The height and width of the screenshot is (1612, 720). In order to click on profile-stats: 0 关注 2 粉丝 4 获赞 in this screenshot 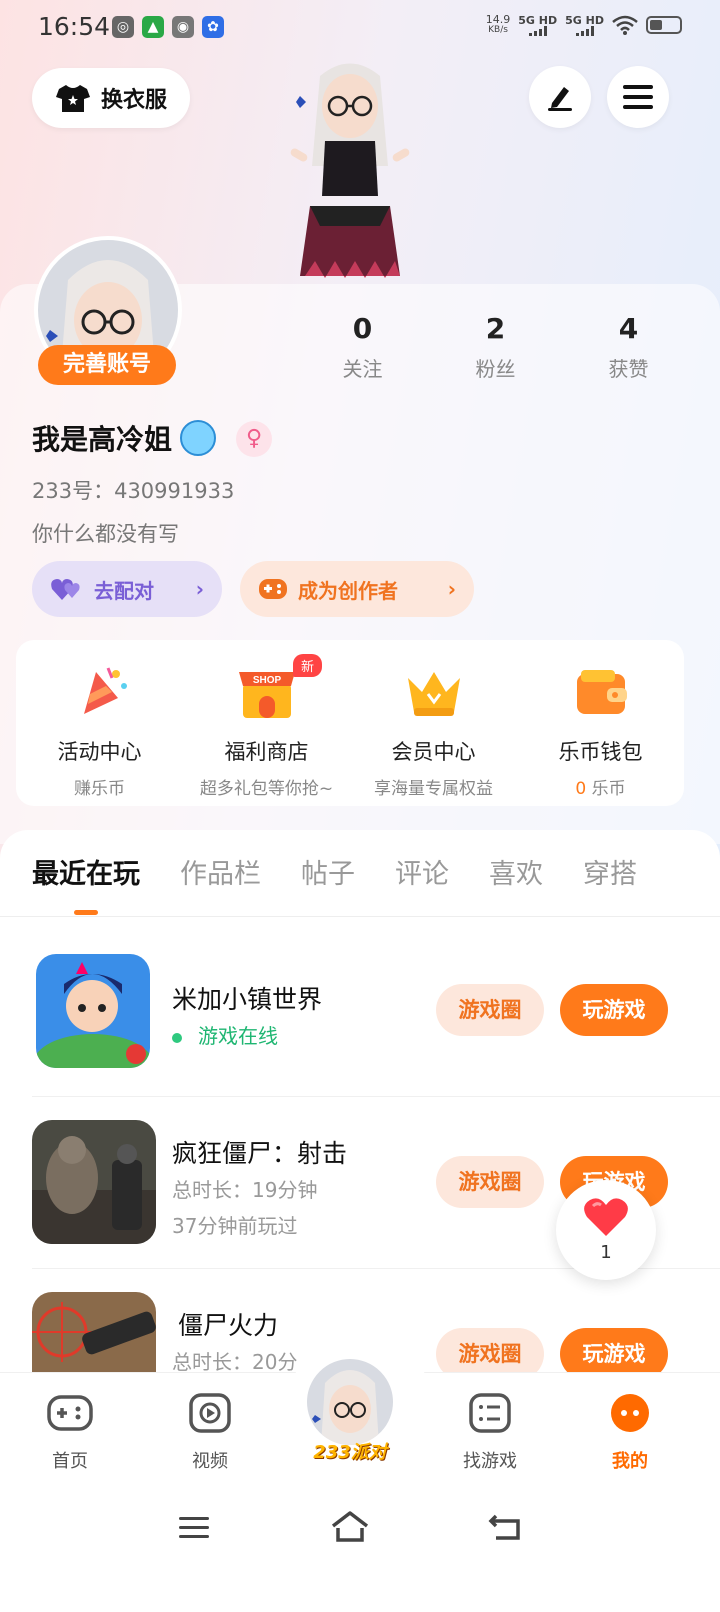, I will do `click(496, 347)`.